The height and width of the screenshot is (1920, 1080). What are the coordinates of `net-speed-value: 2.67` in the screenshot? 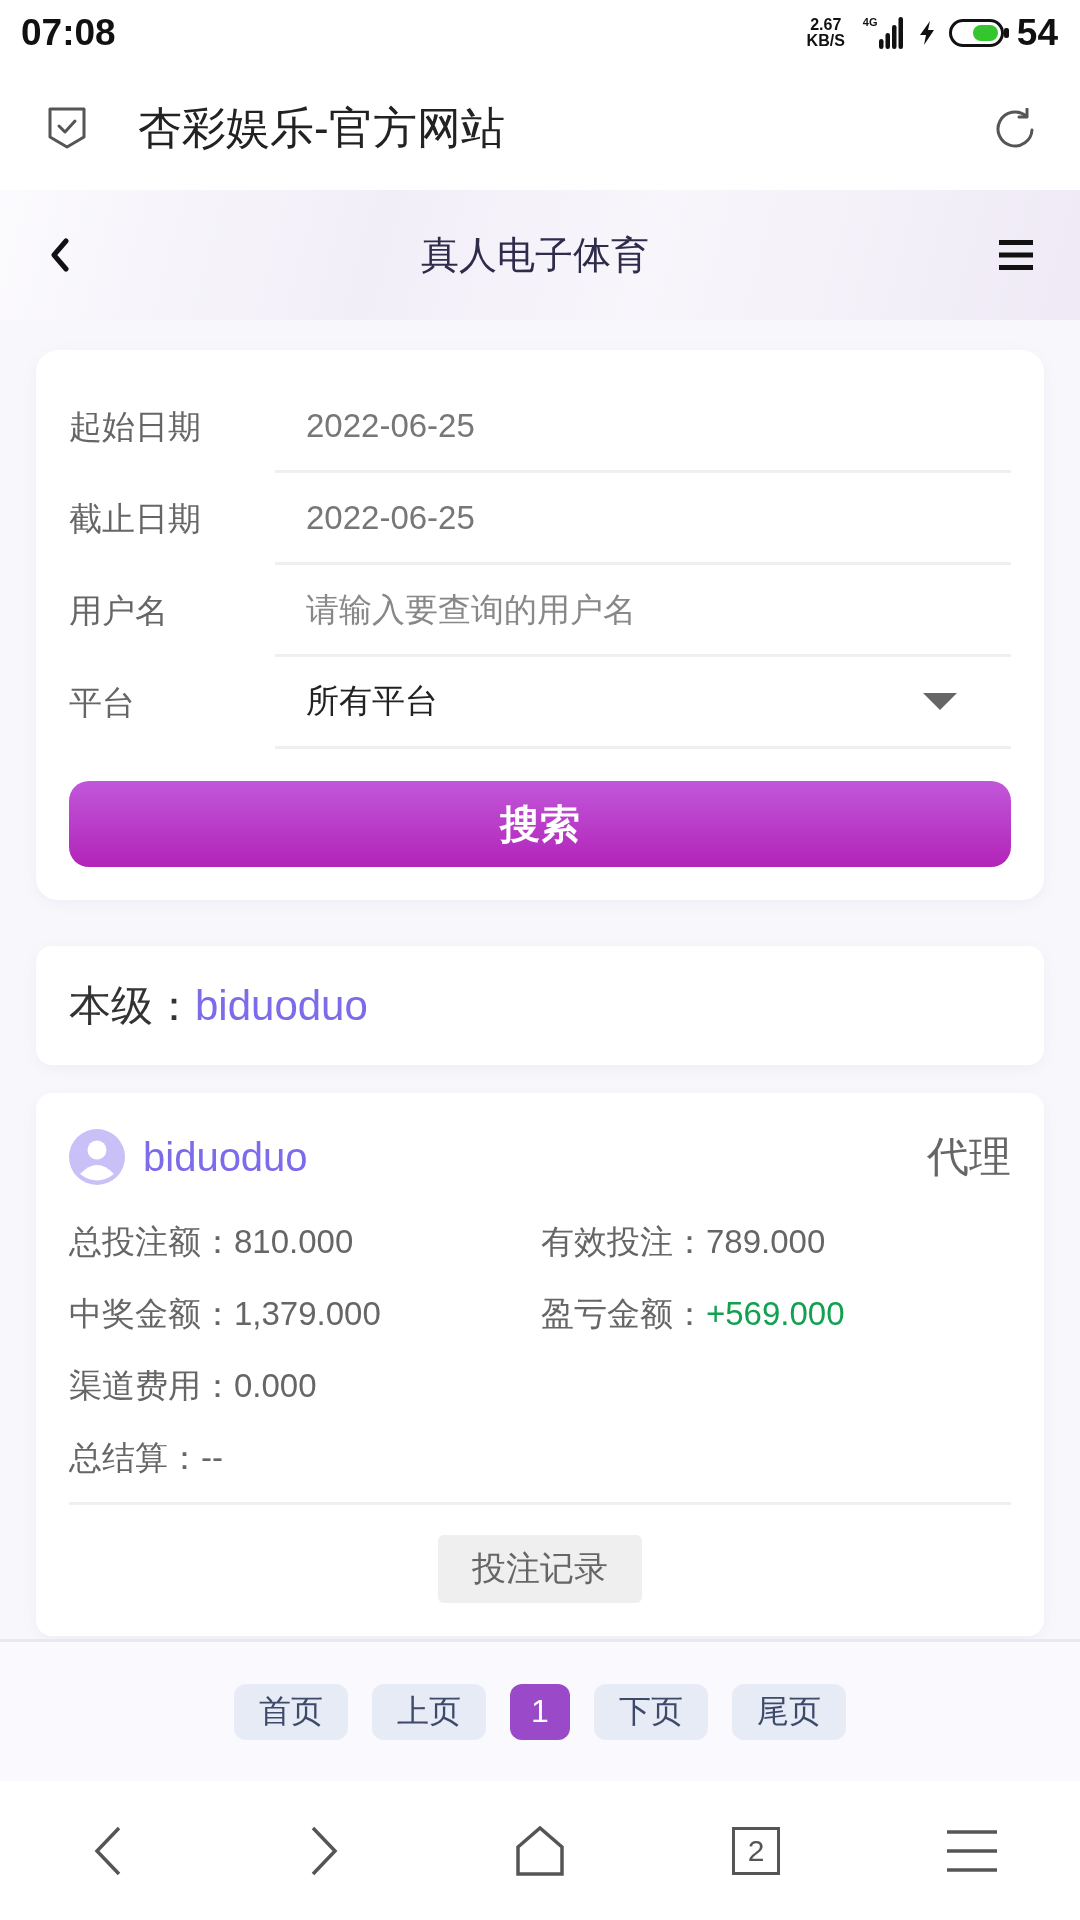 It's located at (826, 25).